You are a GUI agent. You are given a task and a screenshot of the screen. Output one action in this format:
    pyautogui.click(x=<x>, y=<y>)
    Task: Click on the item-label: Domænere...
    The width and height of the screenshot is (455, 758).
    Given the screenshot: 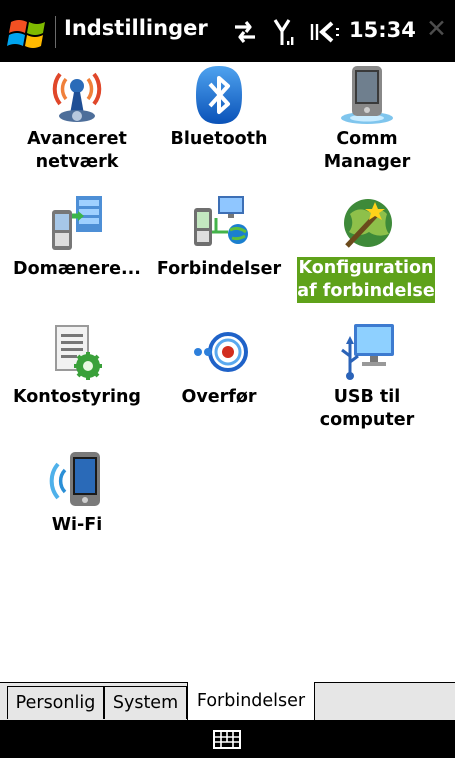 What is the action you would take?
    pyautogui.click(x=77, y=269)
    